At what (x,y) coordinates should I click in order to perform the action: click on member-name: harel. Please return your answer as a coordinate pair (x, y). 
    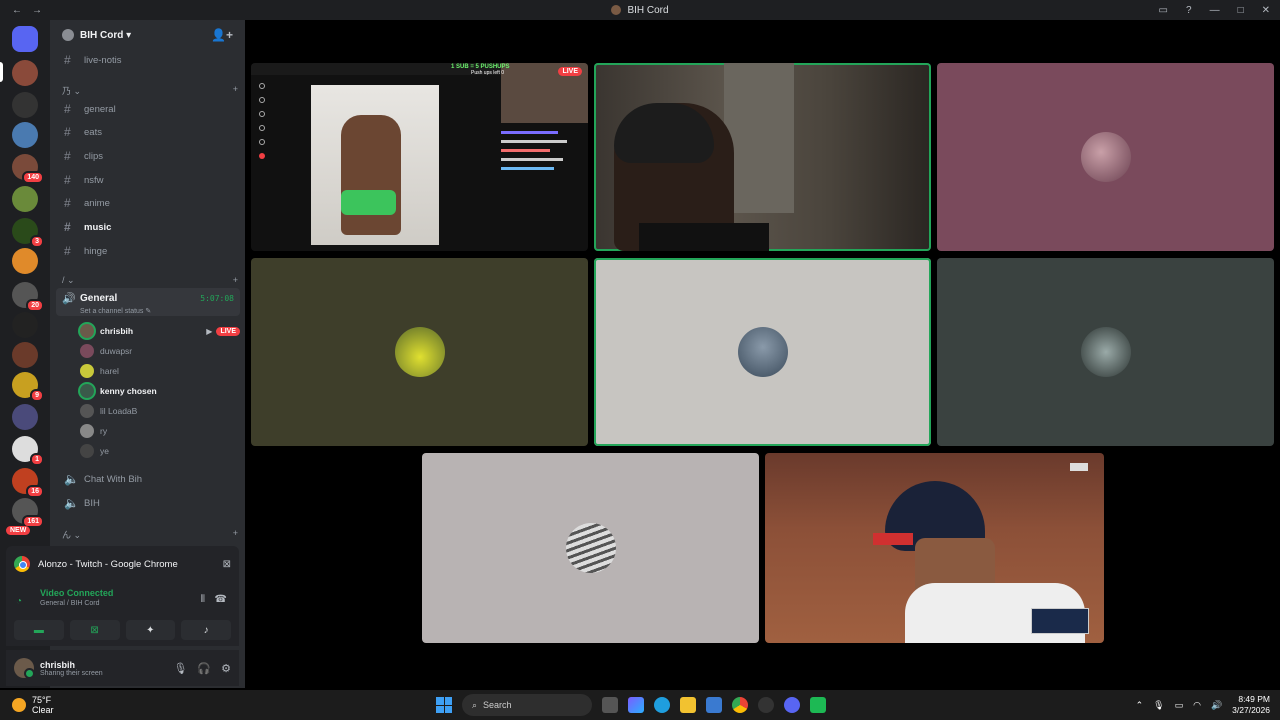
    Looking at the image, I should click on (109, 371).